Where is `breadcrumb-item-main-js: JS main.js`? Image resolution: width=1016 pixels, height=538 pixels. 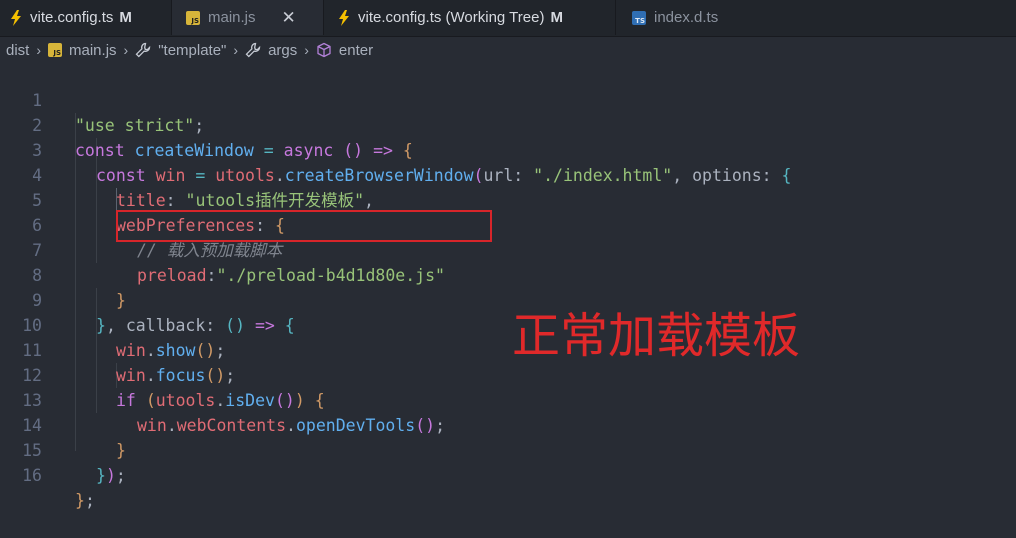
breadcrumb-item-main-js: JS main.js is located at coordinates (82, 50).